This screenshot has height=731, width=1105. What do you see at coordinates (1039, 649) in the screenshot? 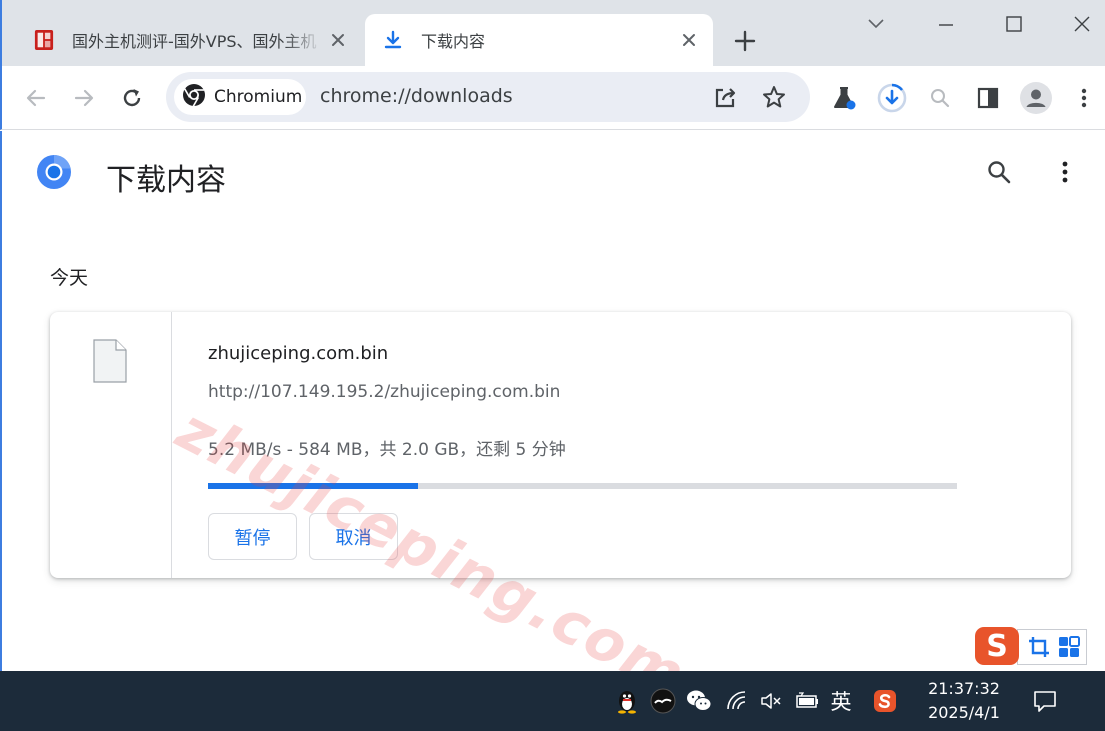
I see `crop-icon` at bounding box center [1039, 649].